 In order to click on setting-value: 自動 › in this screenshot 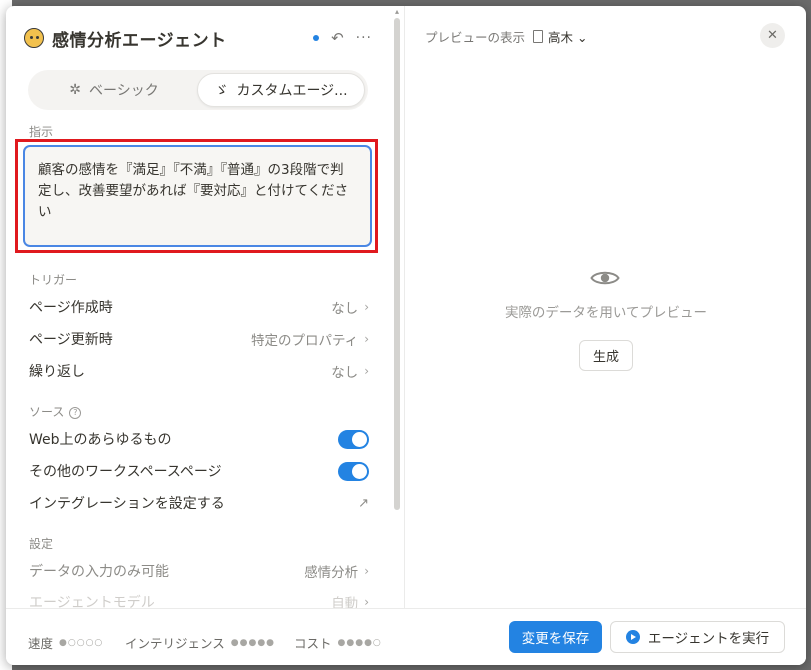, I will do `click(350, 601)`.